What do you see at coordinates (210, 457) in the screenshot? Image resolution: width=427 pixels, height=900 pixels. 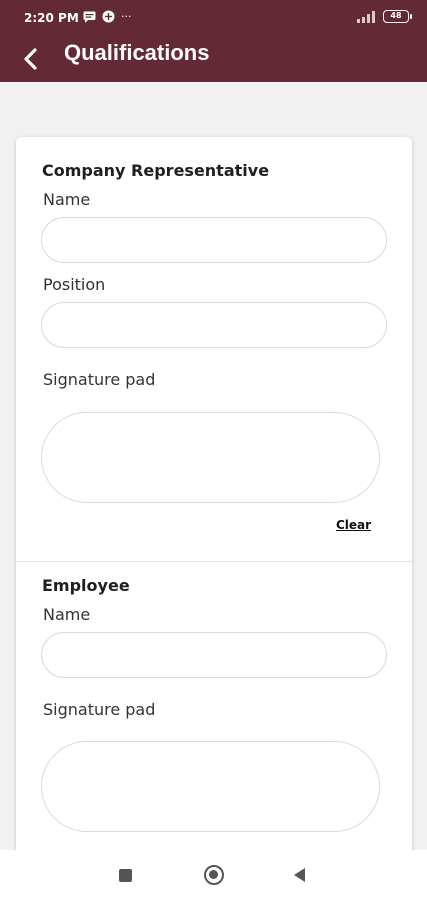 I see `company-signature-pad` at bounding box center [210, 457].